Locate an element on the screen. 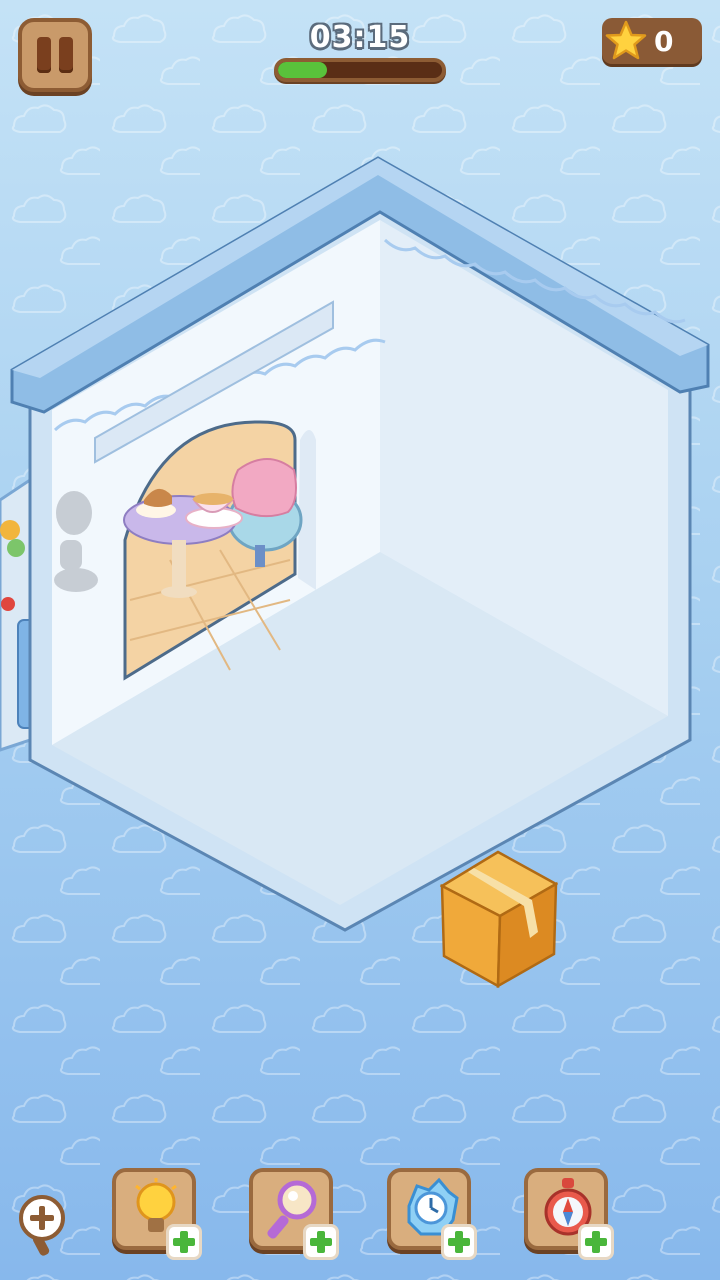 The height and width of the screenshot is (1280, 720). cardboard-box is located at coordinates (499, 918).